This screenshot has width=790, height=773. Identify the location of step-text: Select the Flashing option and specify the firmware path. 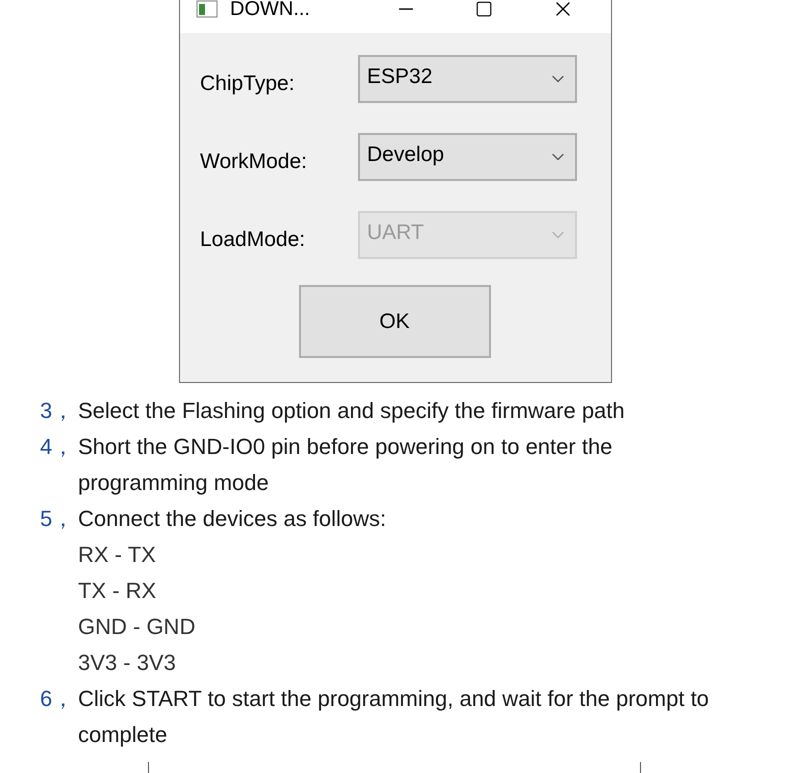
(352, 411).